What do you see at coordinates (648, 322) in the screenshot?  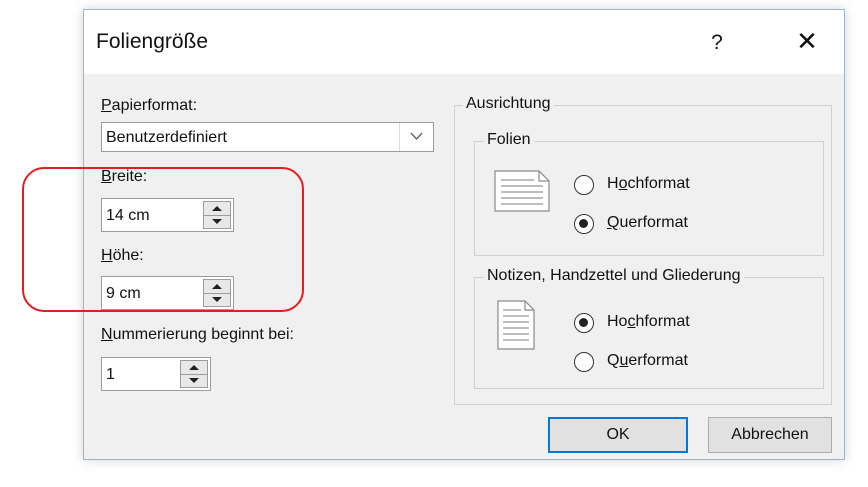 I see `notes-portrait-label: Hochformat` at bounding box center [648, 322].